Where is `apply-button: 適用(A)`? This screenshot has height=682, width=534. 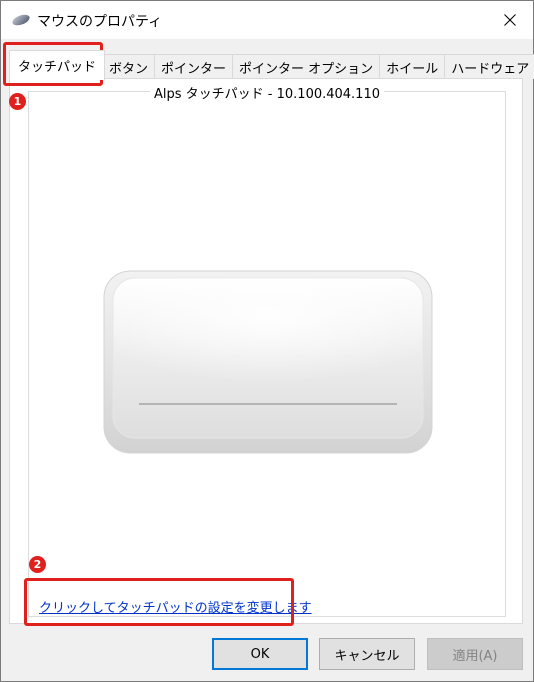 apply-button: 適用(A) is located at coordinates (475, 654).